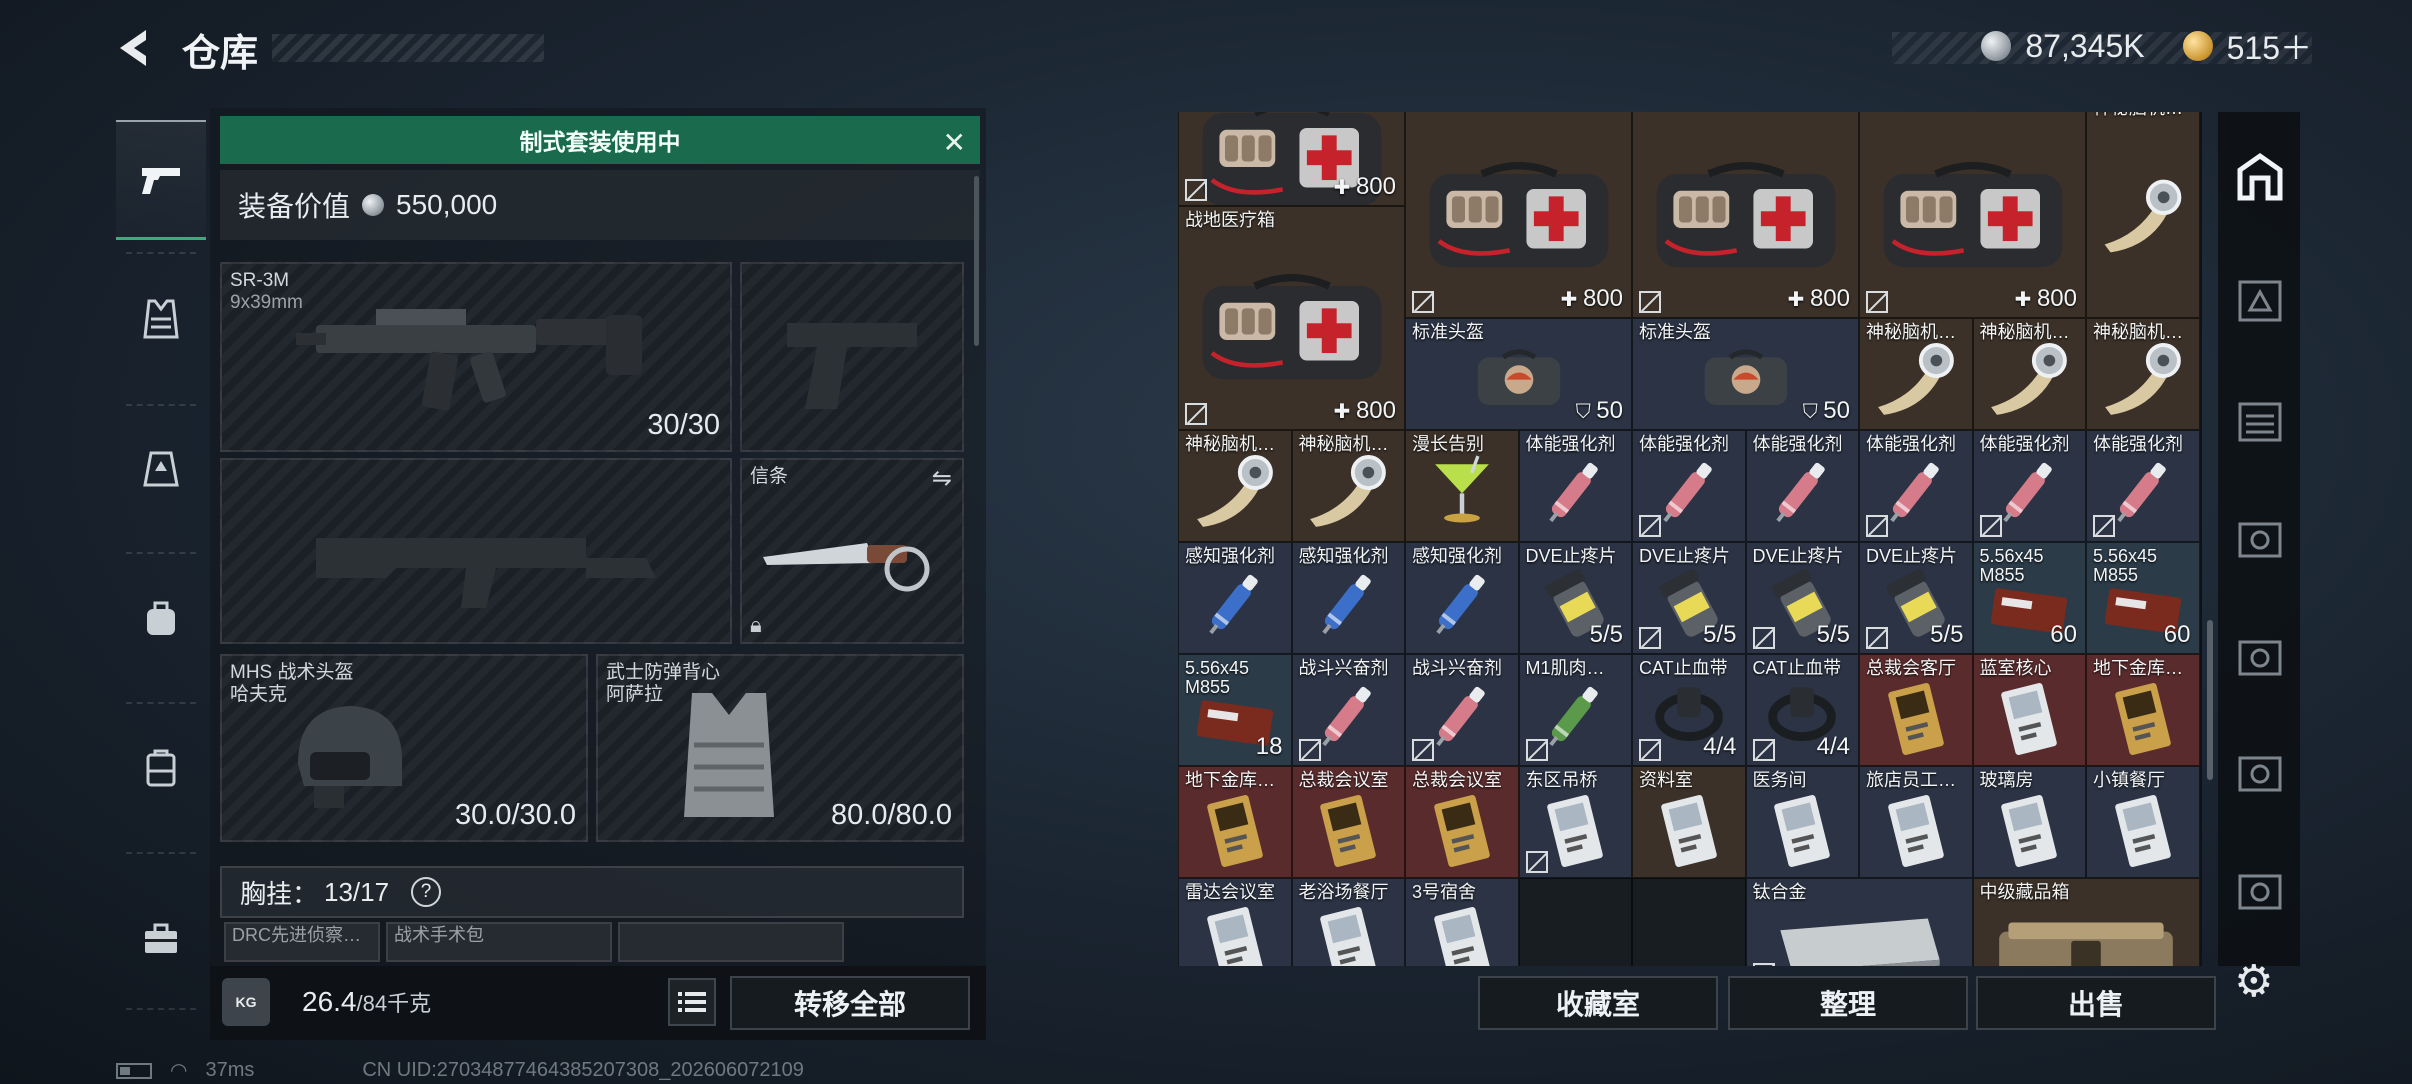 The image size is (2412, 1084). Describe the element at coordinates (1235, 710) in the screenshot. I see `stash-item: 5.56x45 M855 18` at that location.